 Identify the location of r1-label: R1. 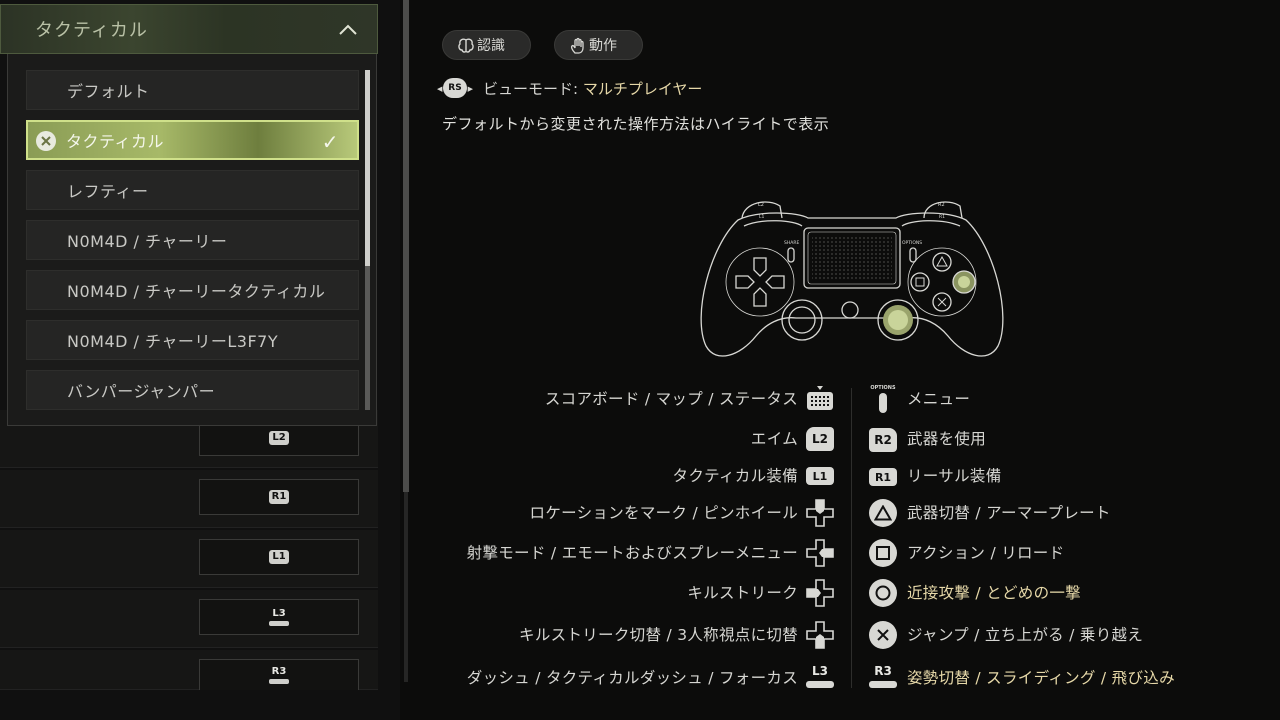
(942, 217).